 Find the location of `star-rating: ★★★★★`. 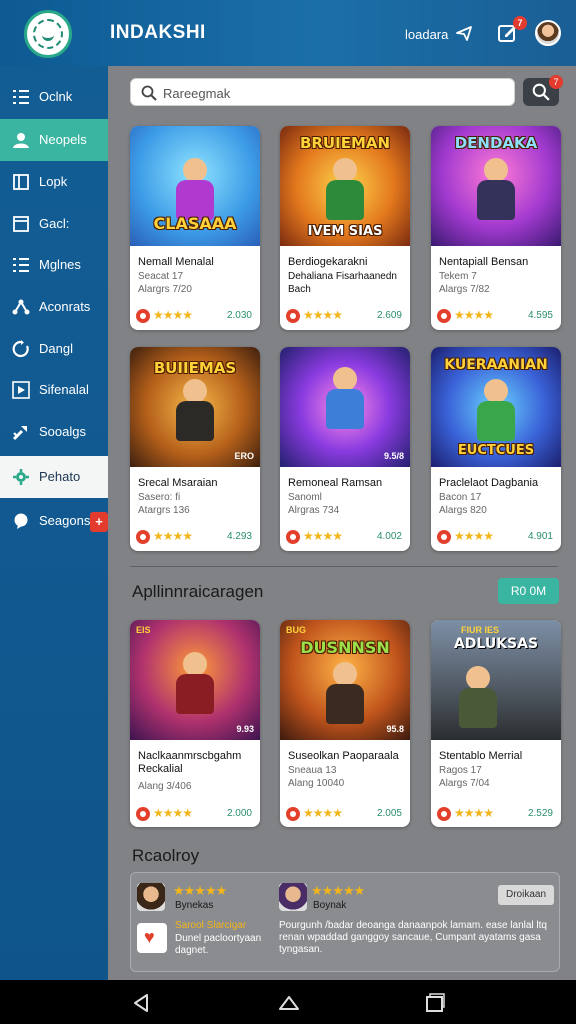

star-rating: ★★★★★ is located at coordinates (338, 890).